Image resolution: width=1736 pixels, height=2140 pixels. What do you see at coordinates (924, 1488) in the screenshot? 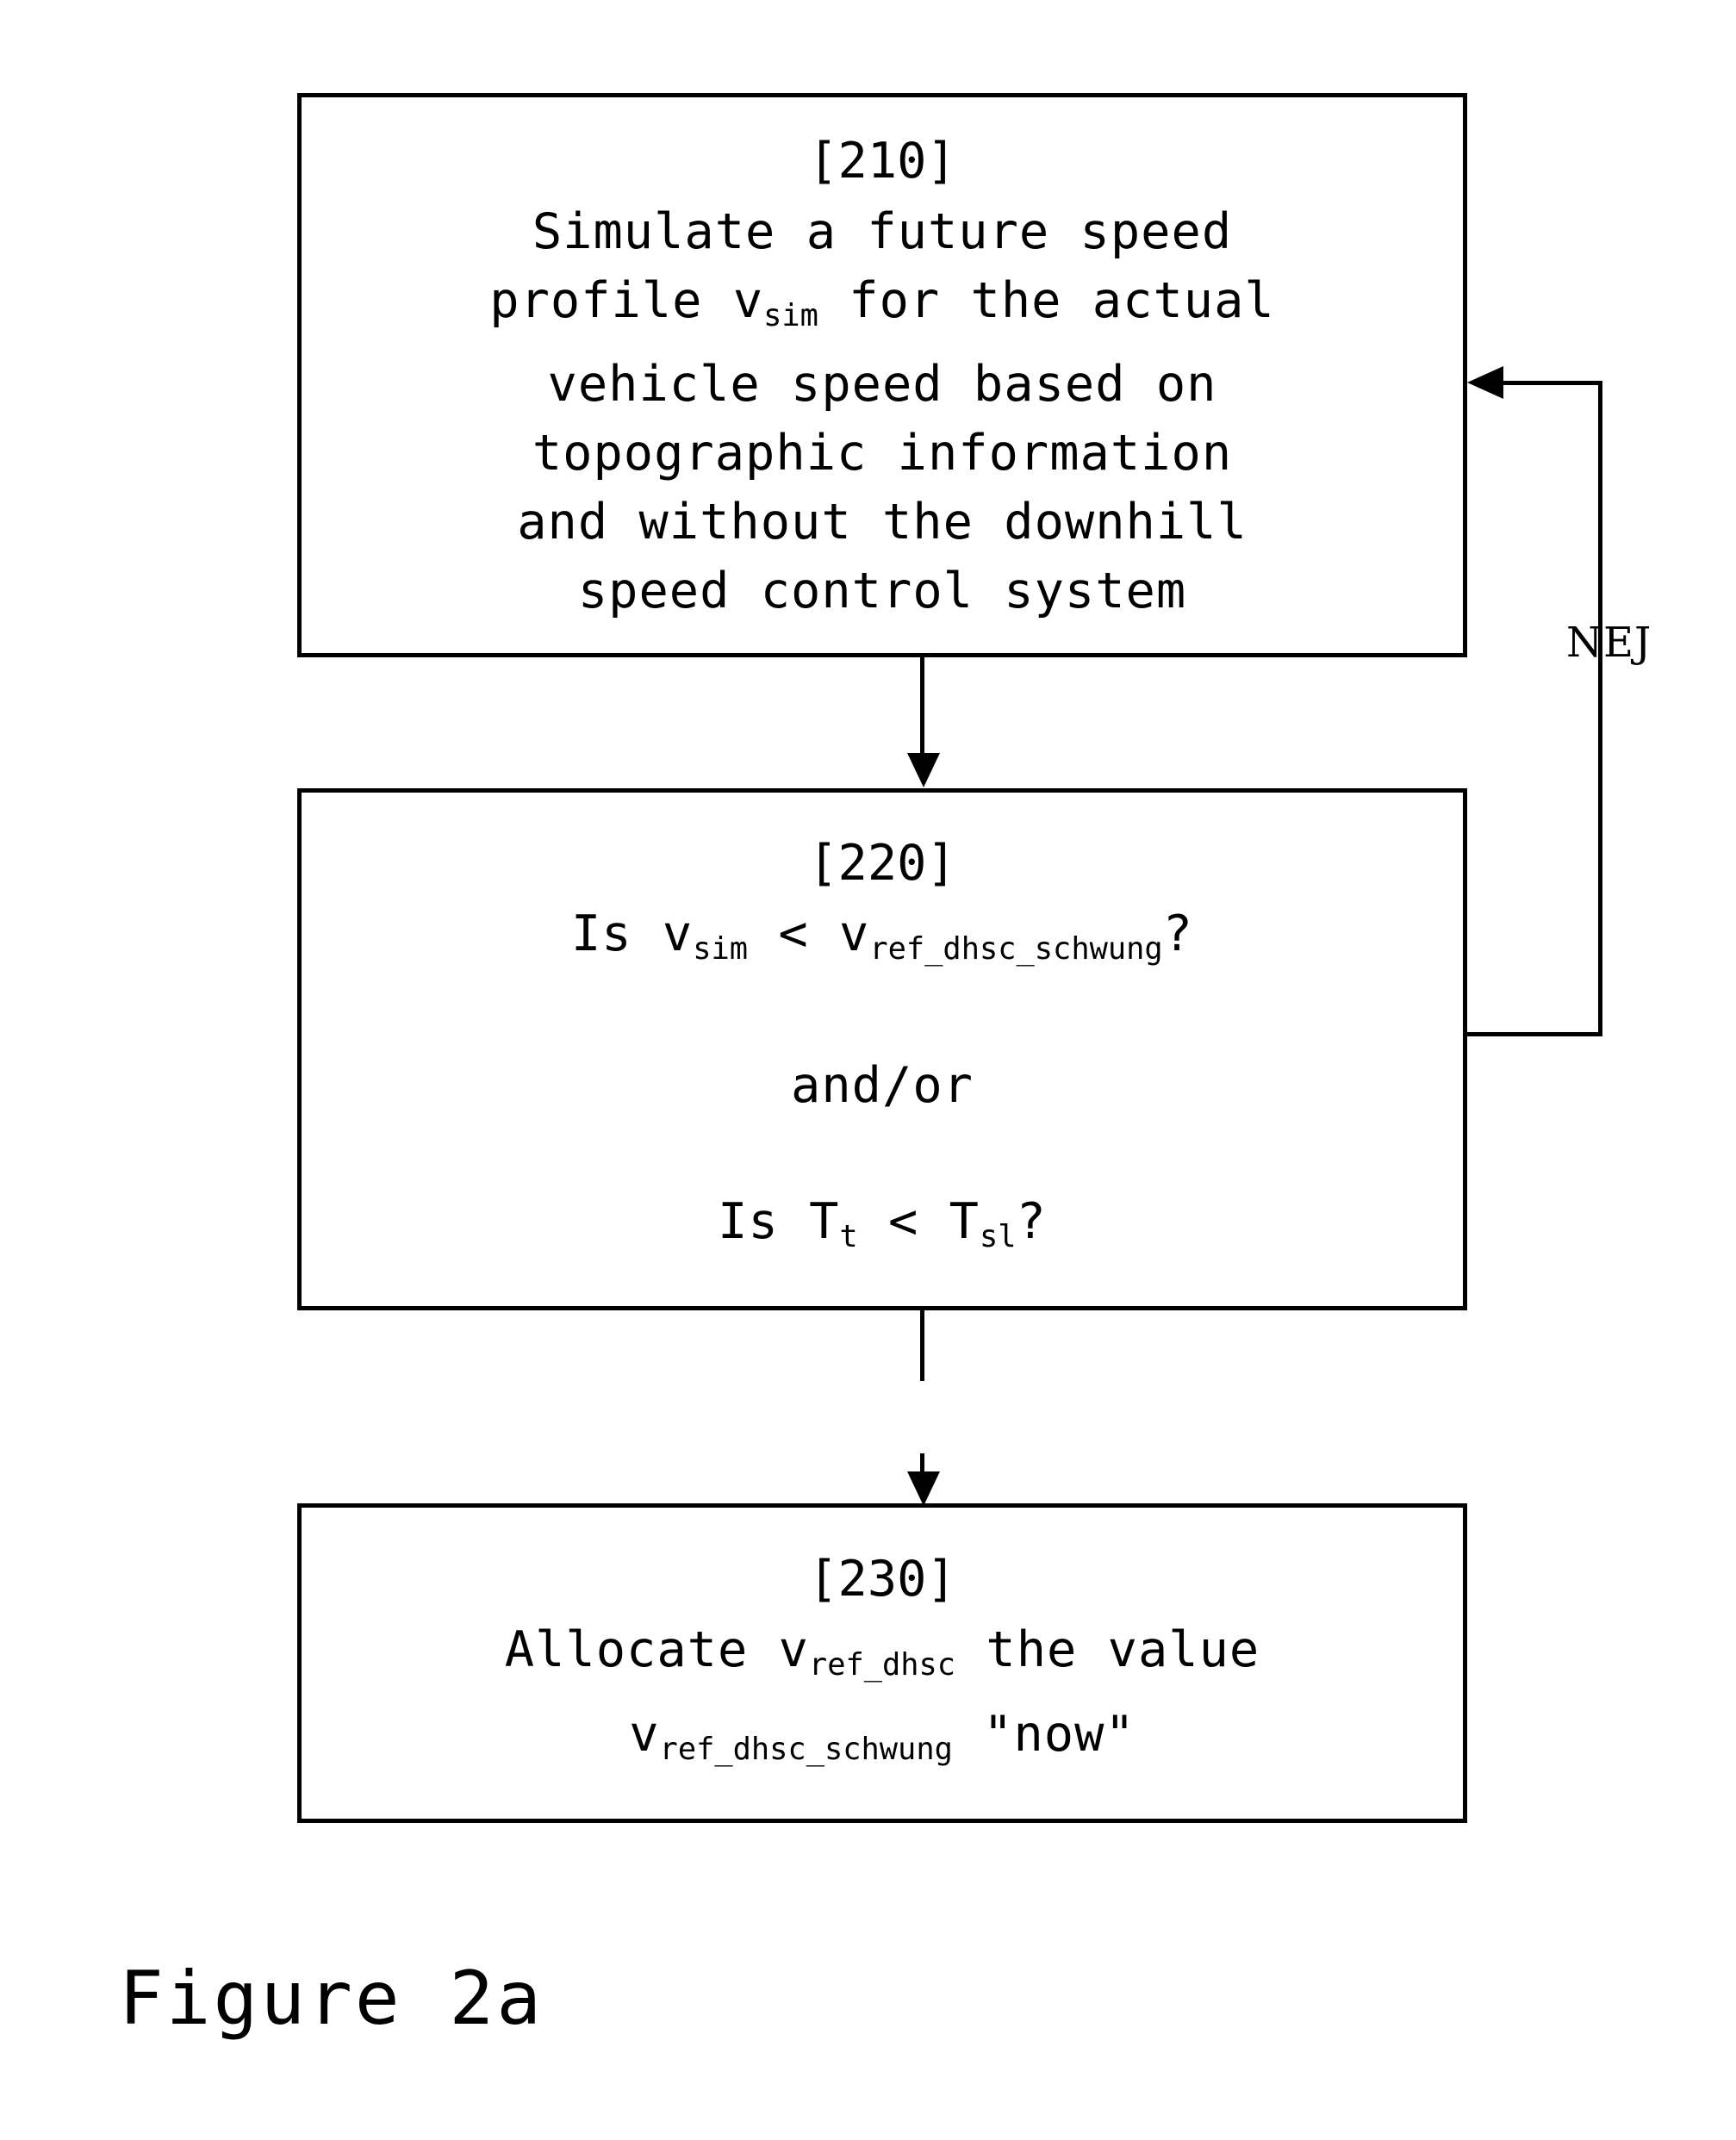
I see `connector-220-to-230-arrowhead-icon` at bounding box center [924, 1488].